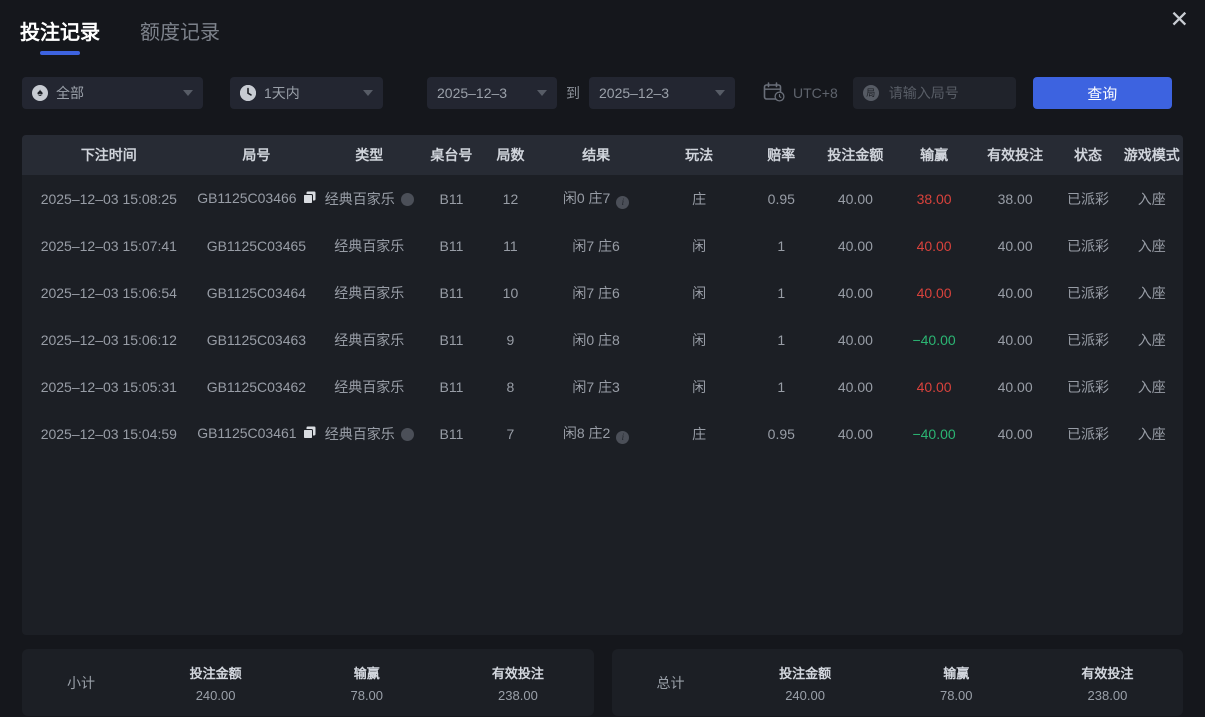 The image size is (1205, 717). Describe the element at coordinates (108, 433) in the screenshot. I see `cell-bet-time: 2025–12–03 15:04:59` at that location.